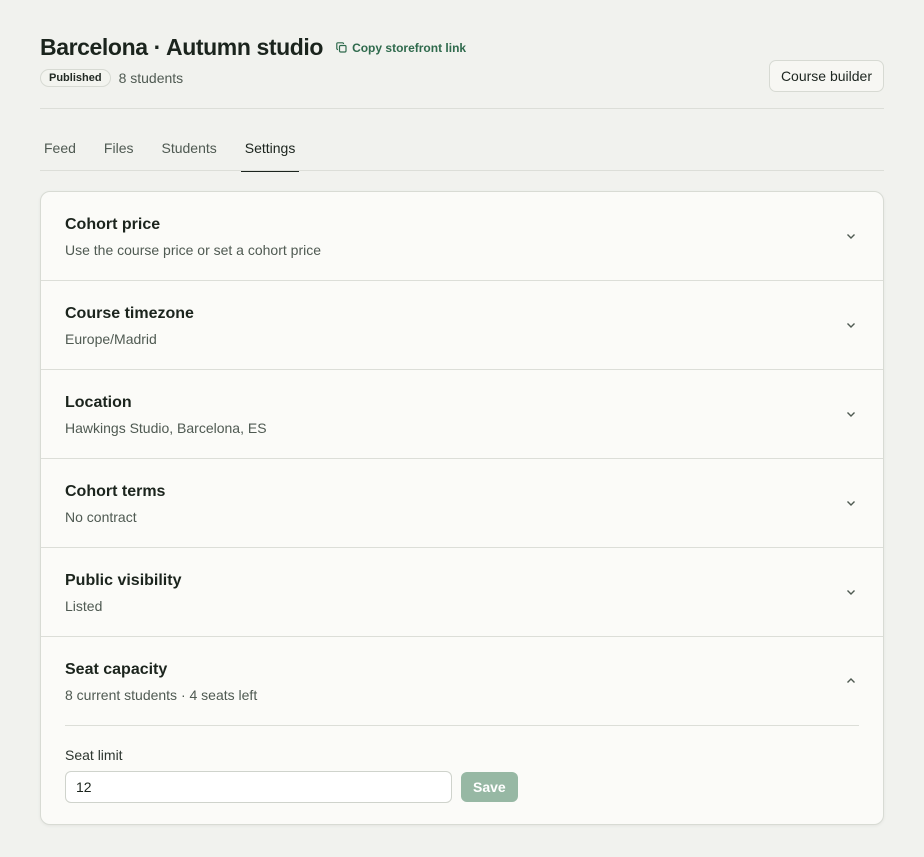  Describe the element at coordinates (115, 491) in the screenshot. I see `section-title: Cohort terms` at that location.